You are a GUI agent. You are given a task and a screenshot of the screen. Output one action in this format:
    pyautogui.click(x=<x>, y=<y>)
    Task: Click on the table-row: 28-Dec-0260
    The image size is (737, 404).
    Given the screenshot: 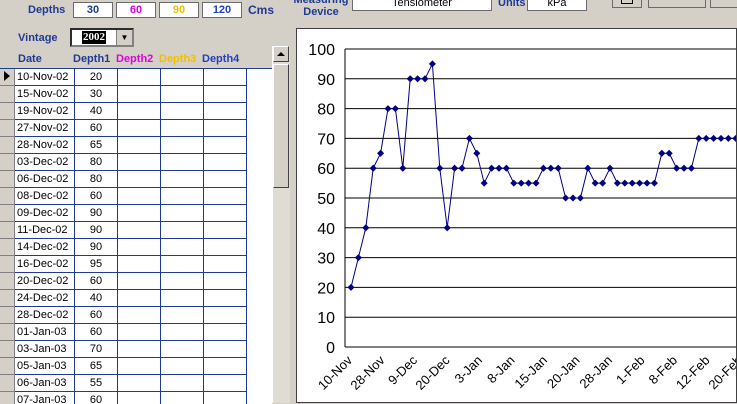 What is the action you would take?
    pyautogui.click(x=123, y=315)
    